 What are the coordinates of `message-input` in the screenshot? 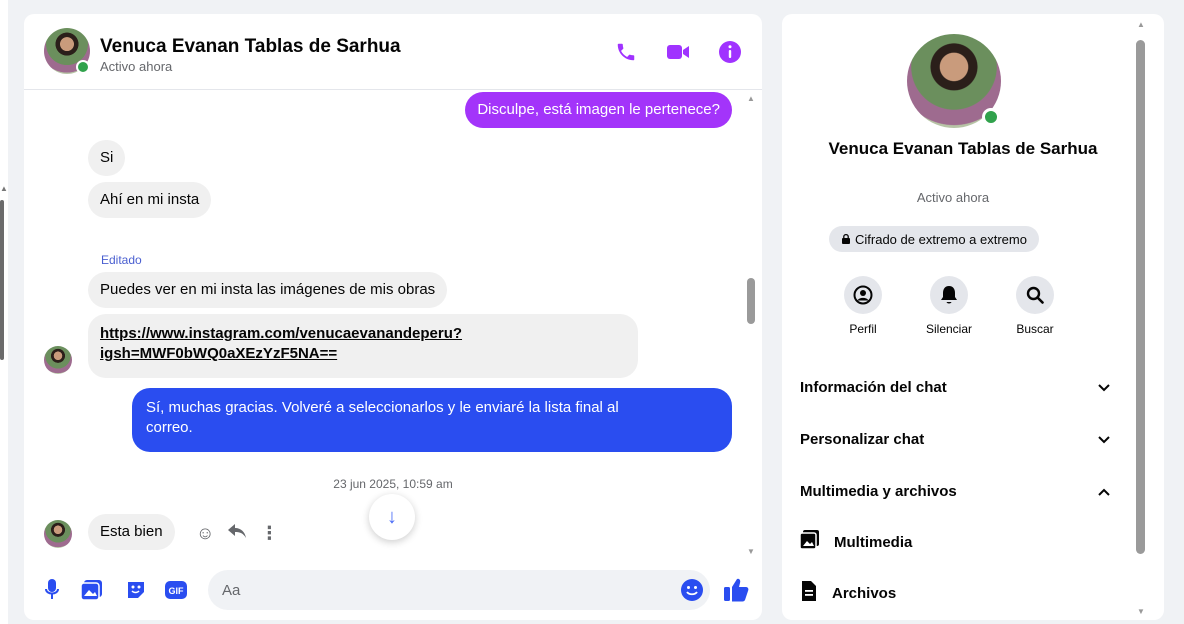 It's located at (428, 590).